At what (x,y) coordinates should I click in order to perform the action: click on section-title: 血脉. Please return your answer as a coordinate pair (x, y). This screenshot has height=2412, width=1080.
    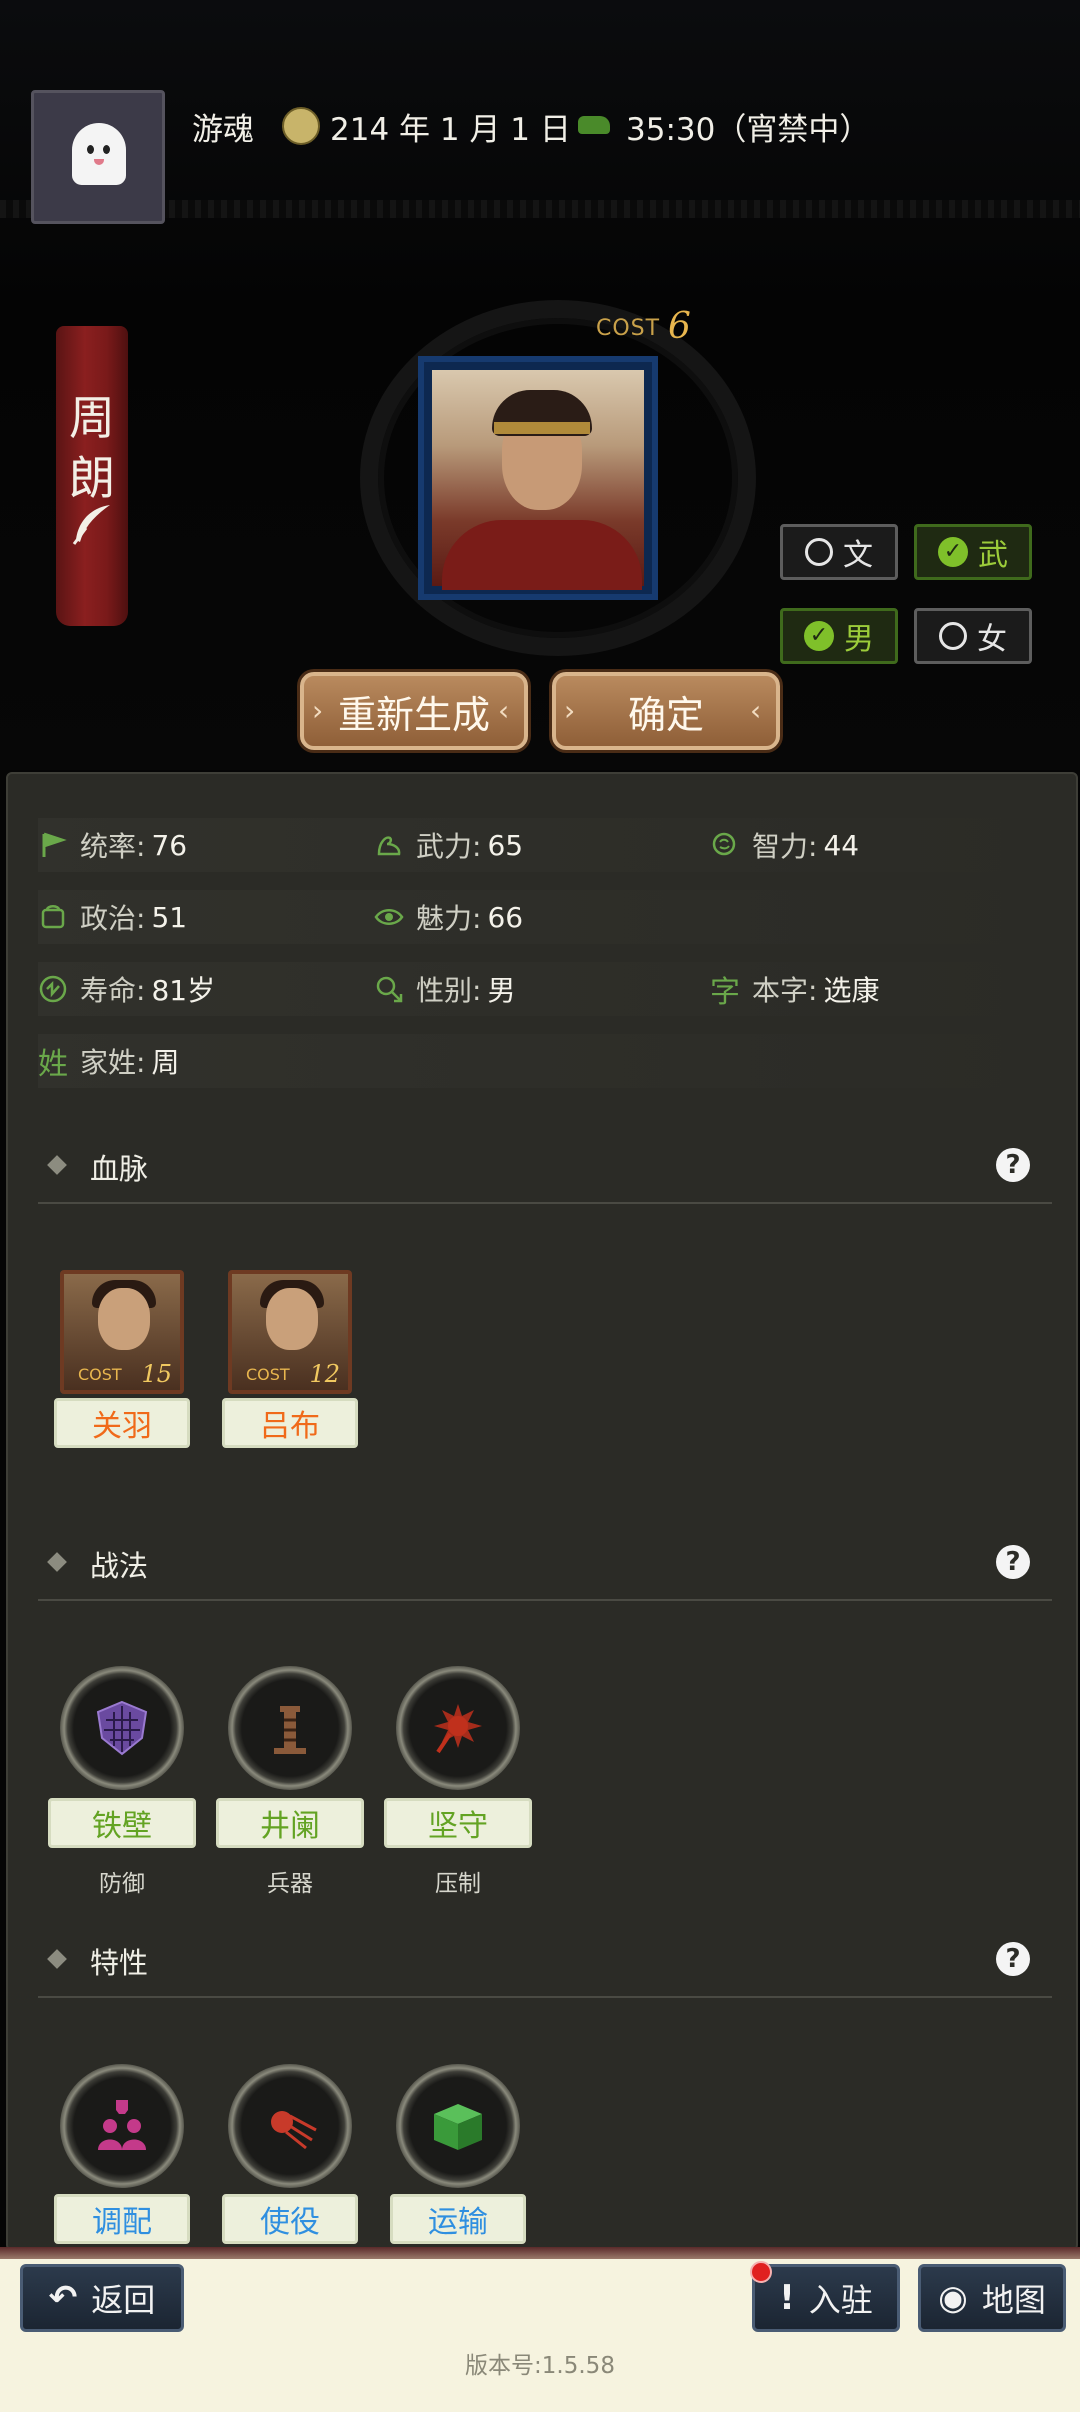
    Looking at the image, I should click on (119, 1169).